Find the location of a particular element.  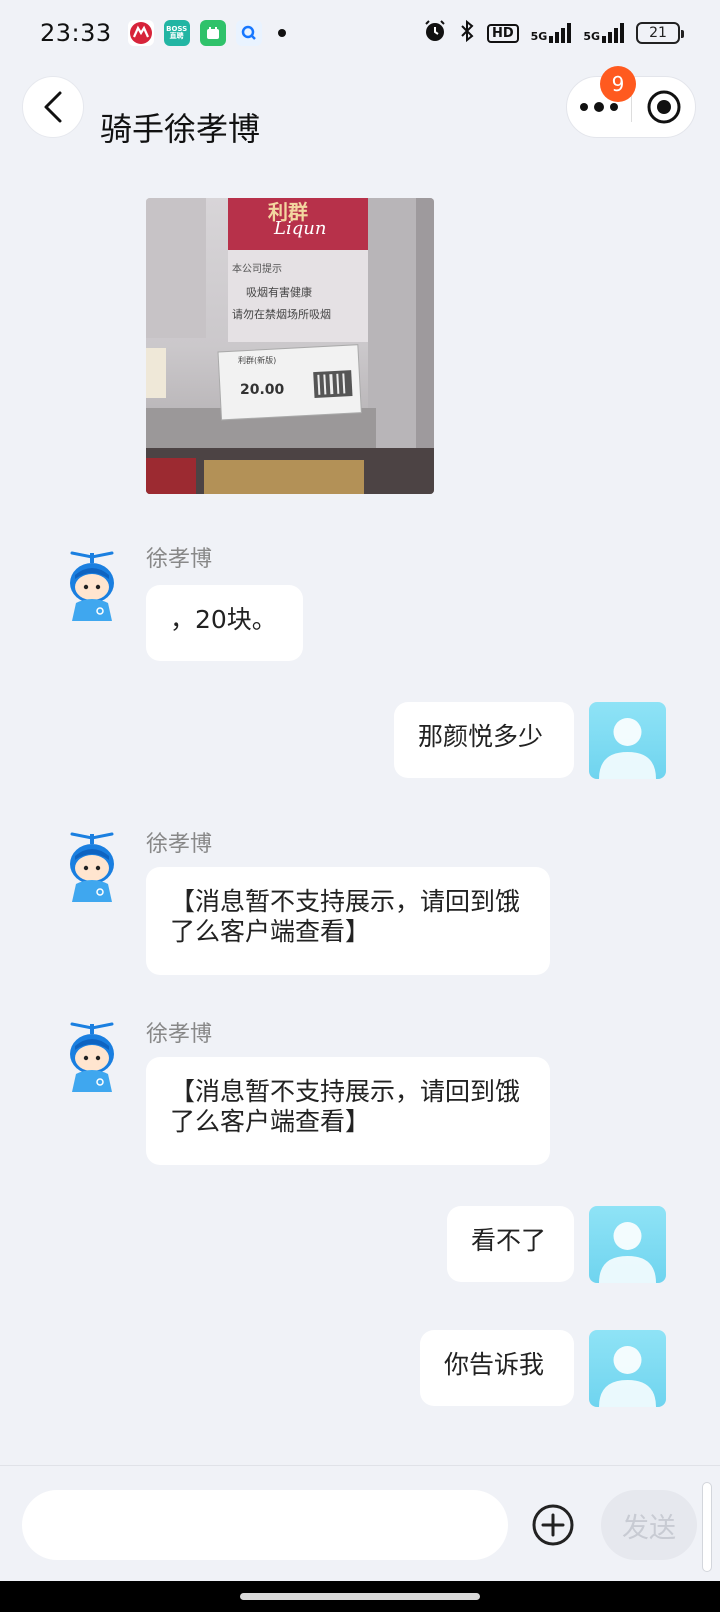

photo-notice-line3: 请勿在禁烟场所吸烟 is located at coordinates (281, 314).